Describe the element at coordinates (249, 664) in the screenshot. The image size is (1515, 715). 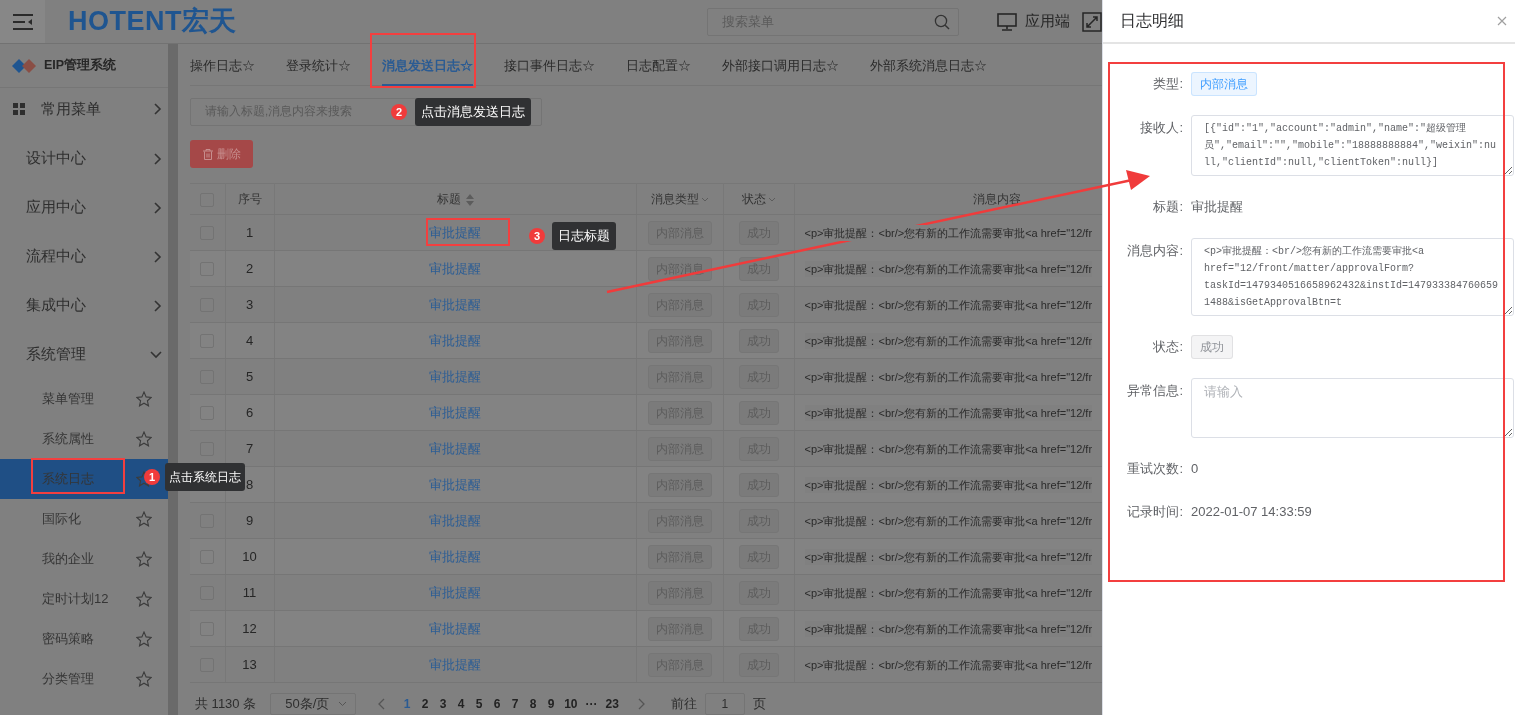
I see `table-cell: 13` at that location.